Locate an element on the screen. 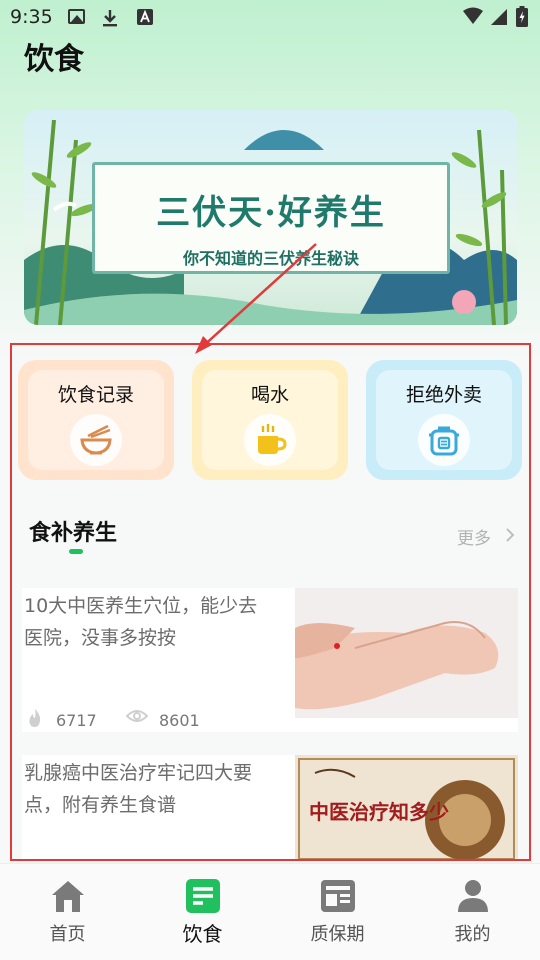 The width and height of the screenshot is (540, 960). shelf-life-icon is located at coordinates (337, 896).